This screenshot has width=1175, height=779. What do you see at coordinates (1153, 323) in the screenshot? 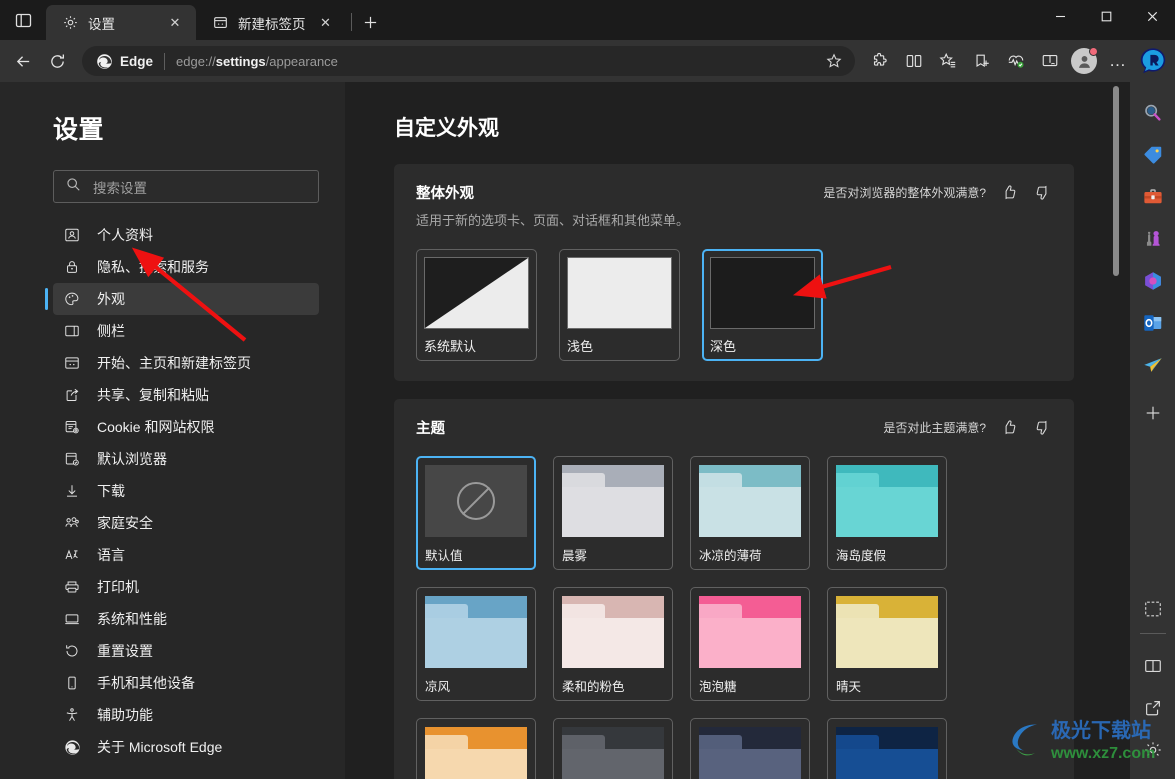
I see `outlook-icon` at bounding box center [1153, 323].